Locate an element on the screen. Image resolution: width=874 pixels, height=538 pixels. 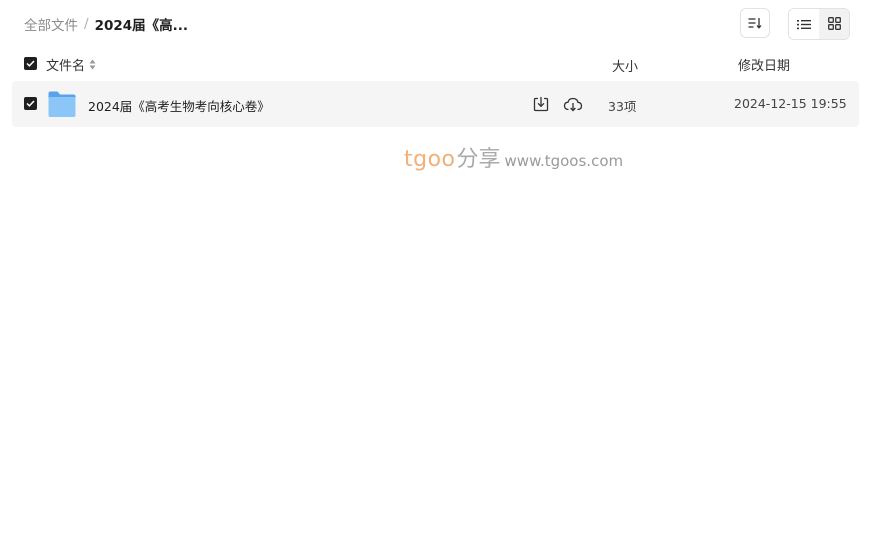
column-name-label: 文件名 is located at coordinates (66, 66).